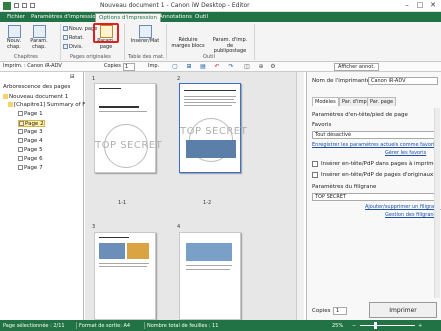 Image resolution: width=441 pixels, height=331 pixels. I want to click on zoom-slider, so click(387, 325).